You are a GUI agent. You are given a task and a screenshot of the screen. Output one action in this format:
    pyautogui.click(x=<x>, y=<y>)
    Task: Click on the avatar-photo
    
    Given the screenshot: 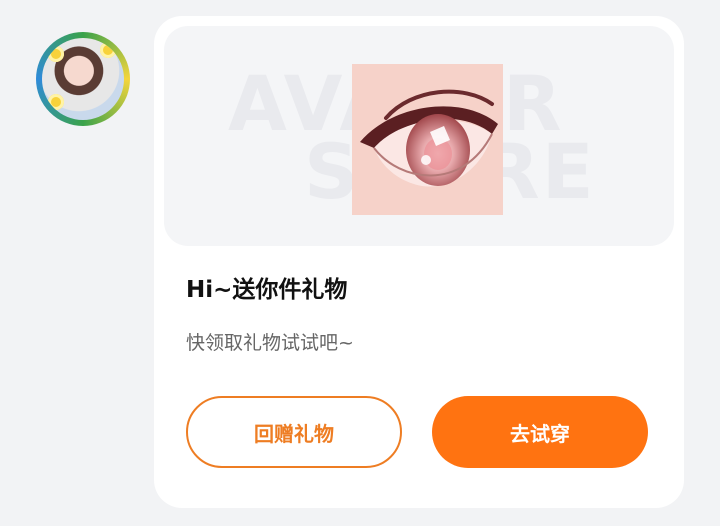 What is the action you would take?
    pyautogui.click(x=83, y=79)
    